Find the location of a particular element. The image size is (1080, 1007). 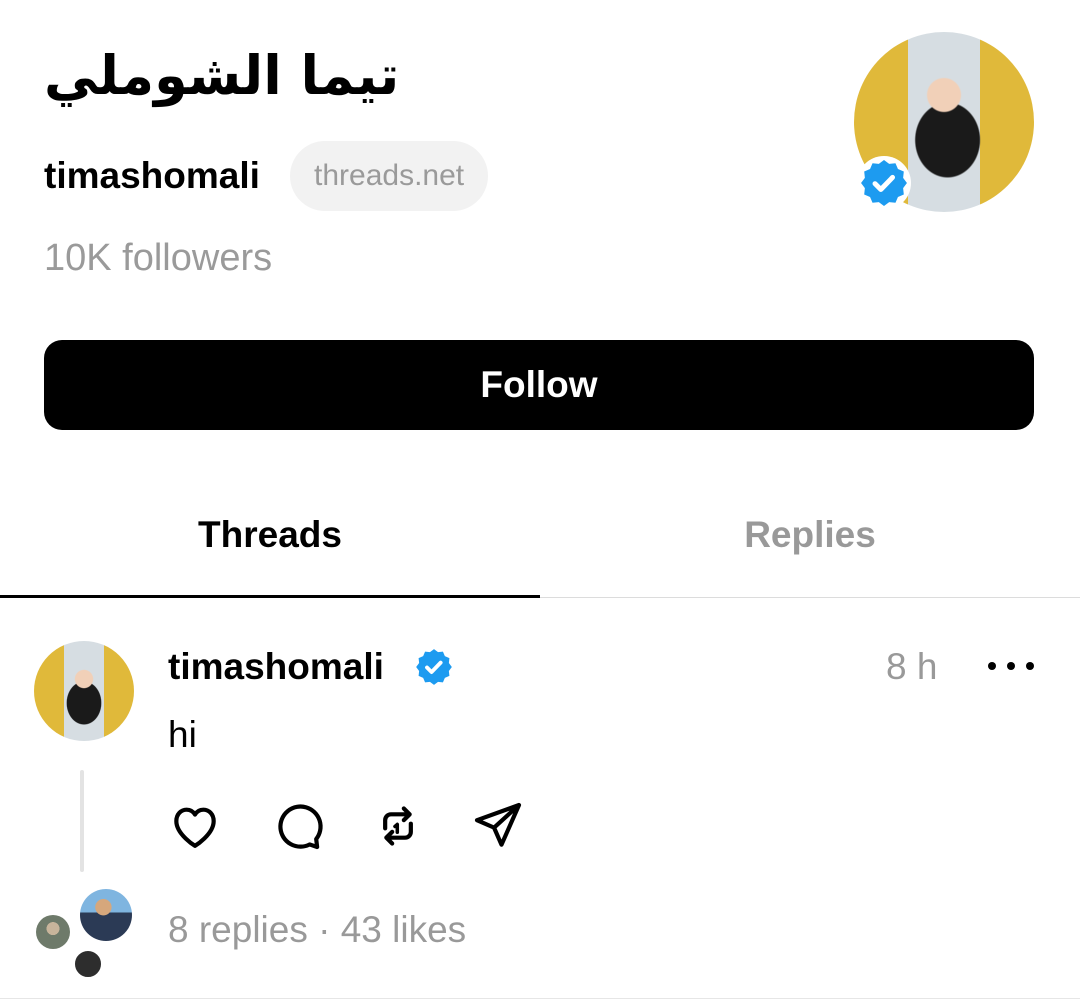

repost-button is located at coordinates (398, 826).